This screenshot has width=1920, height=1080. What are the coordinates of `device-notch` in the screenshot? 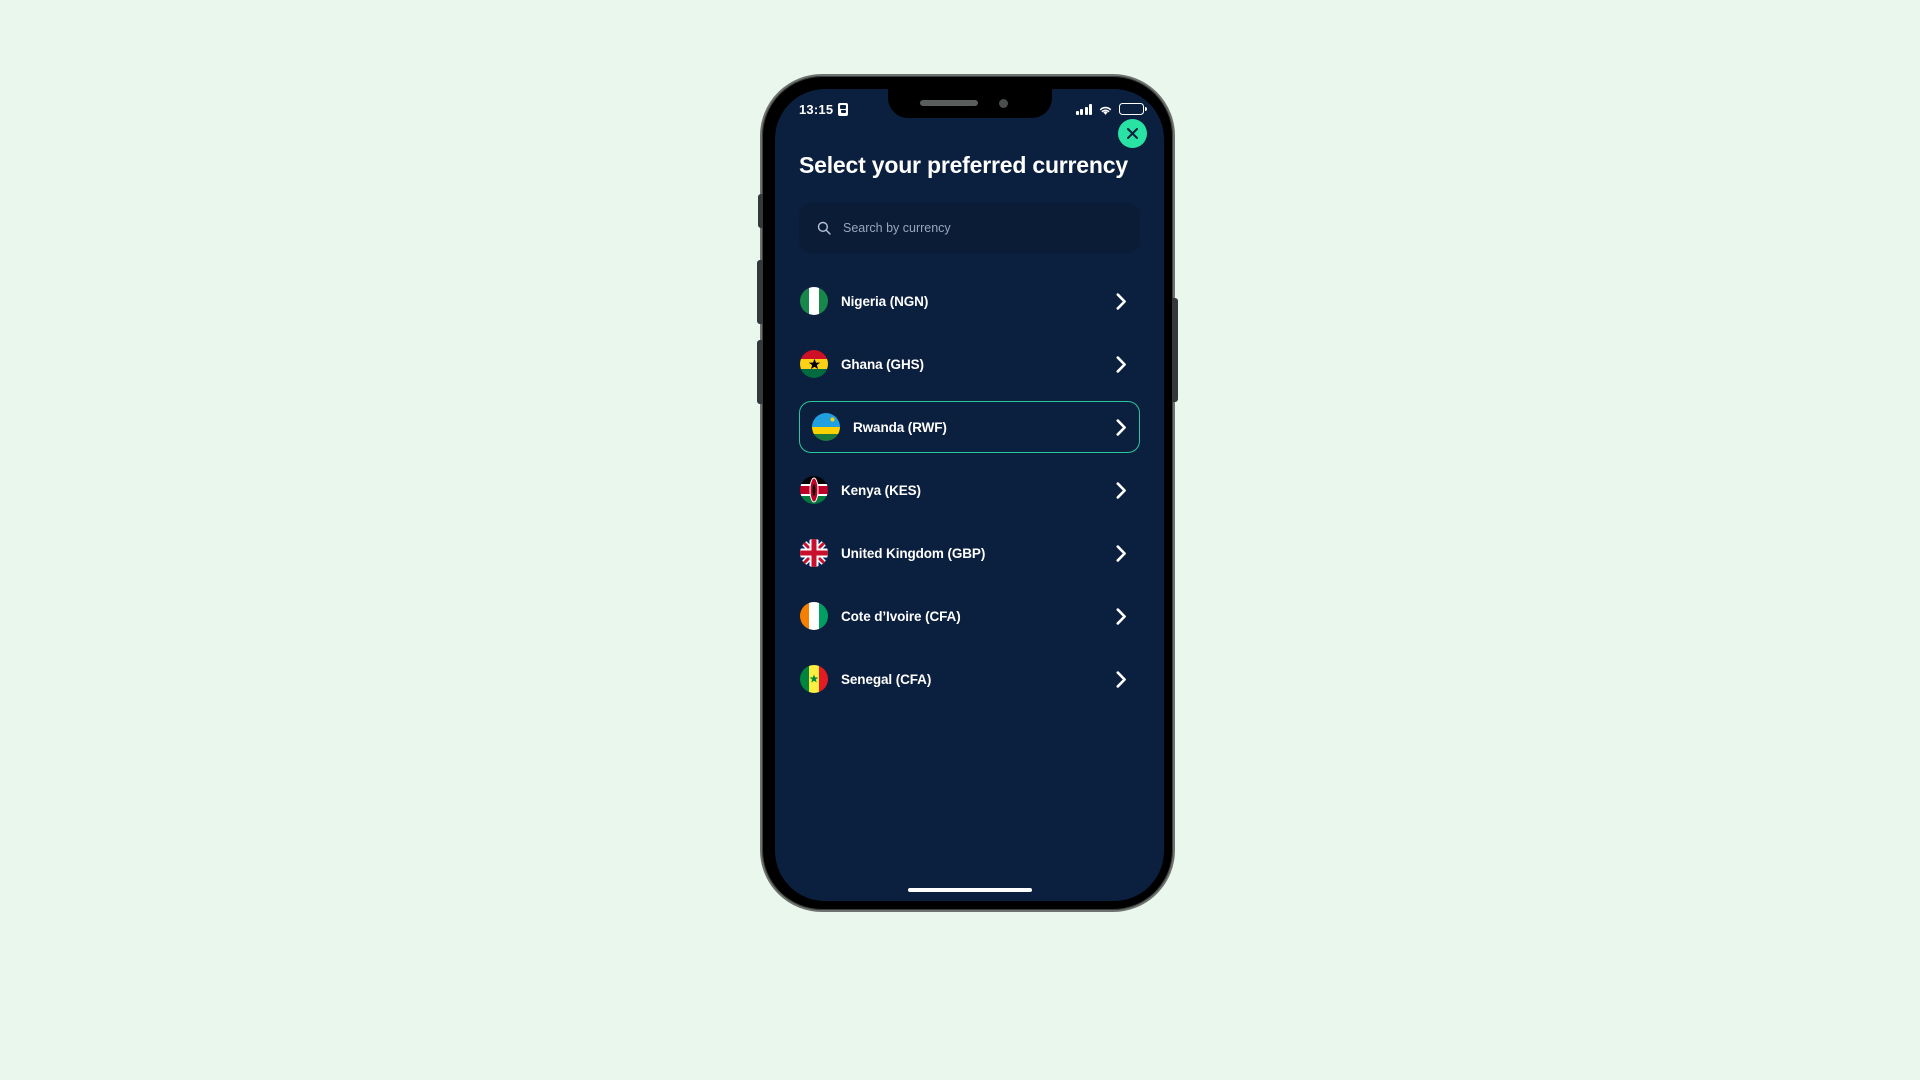 It's located at (969, 103).